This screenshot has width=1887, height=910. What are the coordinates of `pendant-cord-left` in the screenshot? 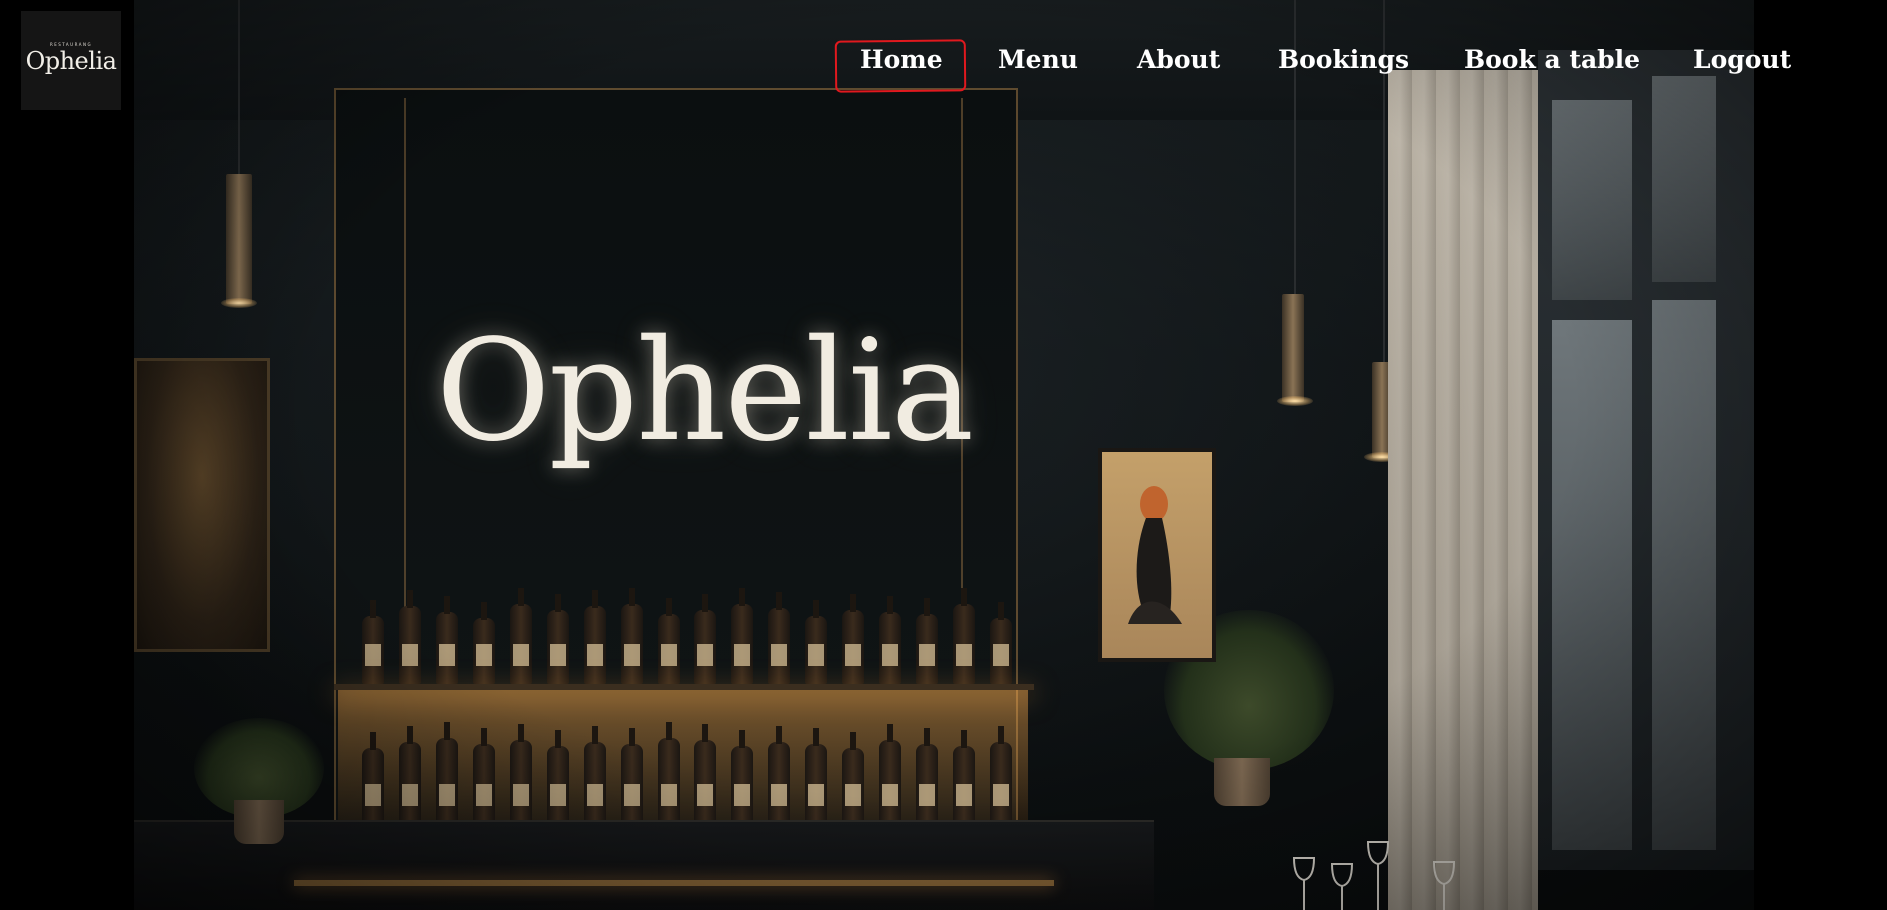 It's located at (239, 88).